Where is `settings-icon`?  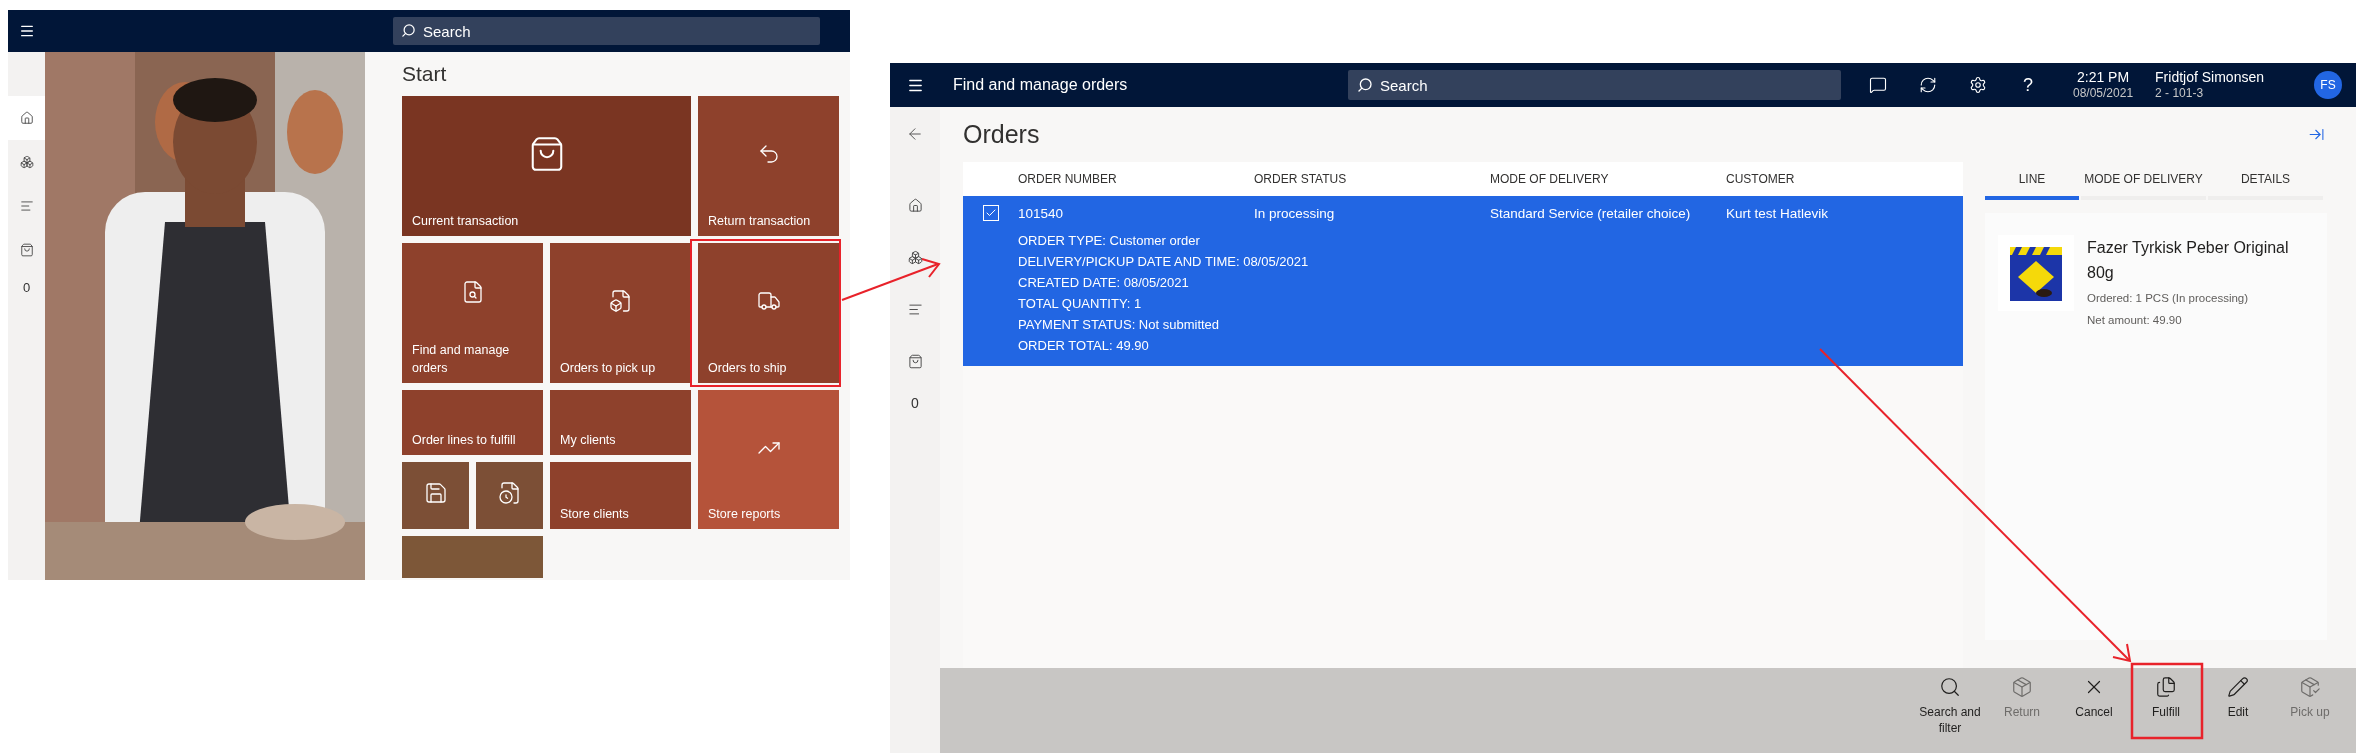
settings-icon is located at coordinates (1978, 85).